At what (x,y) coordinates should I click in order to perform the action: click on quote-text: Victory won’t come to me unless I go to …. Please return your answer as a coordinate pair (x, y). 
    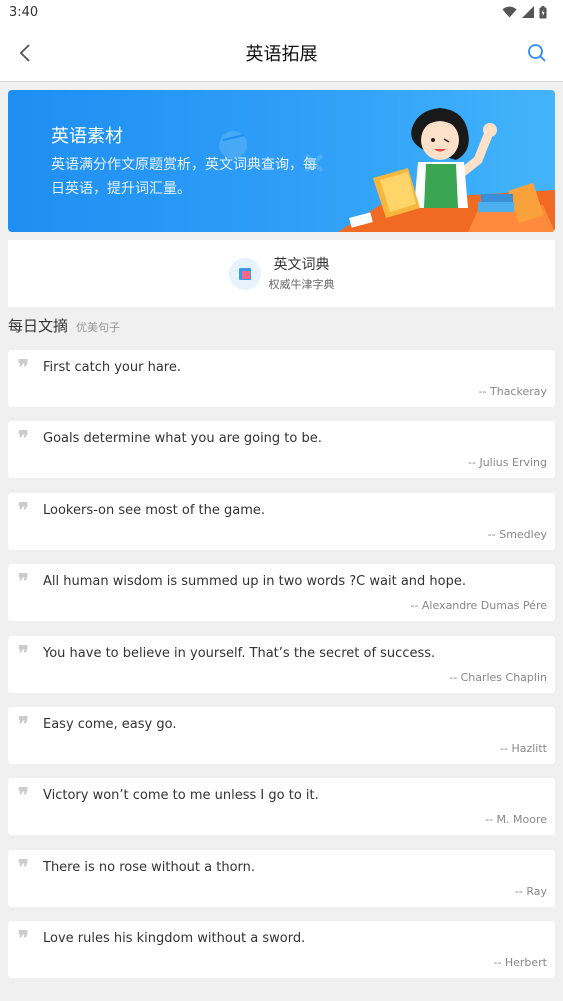
    Looking at the image, I should click on (181, 796).